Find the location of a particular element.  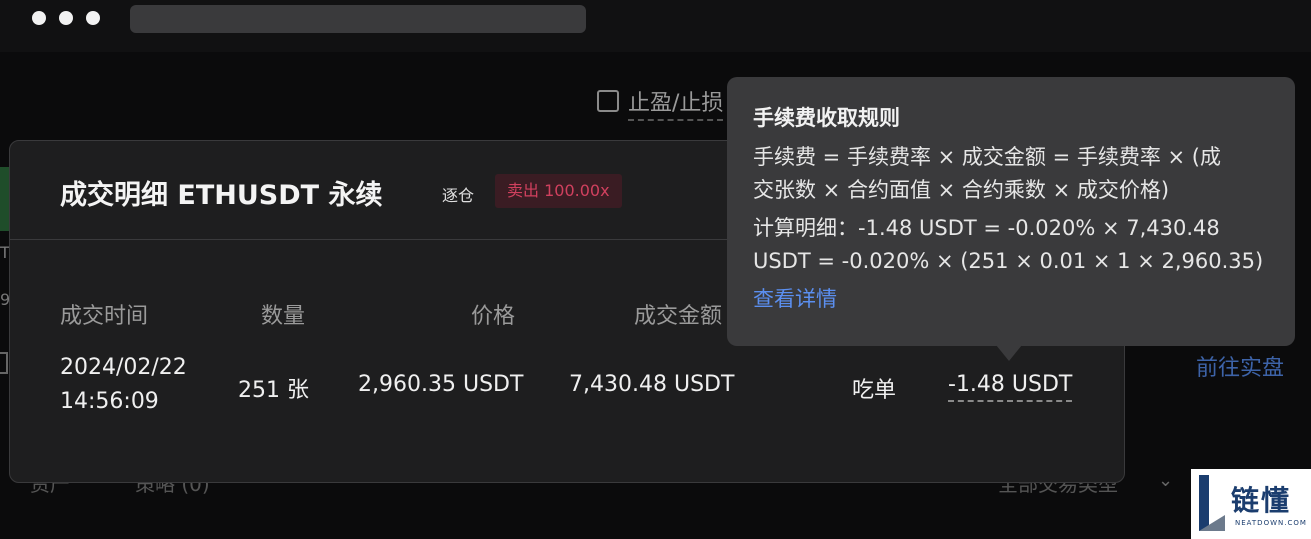

tpsl-checkbox is located at coordinates (608, 101).